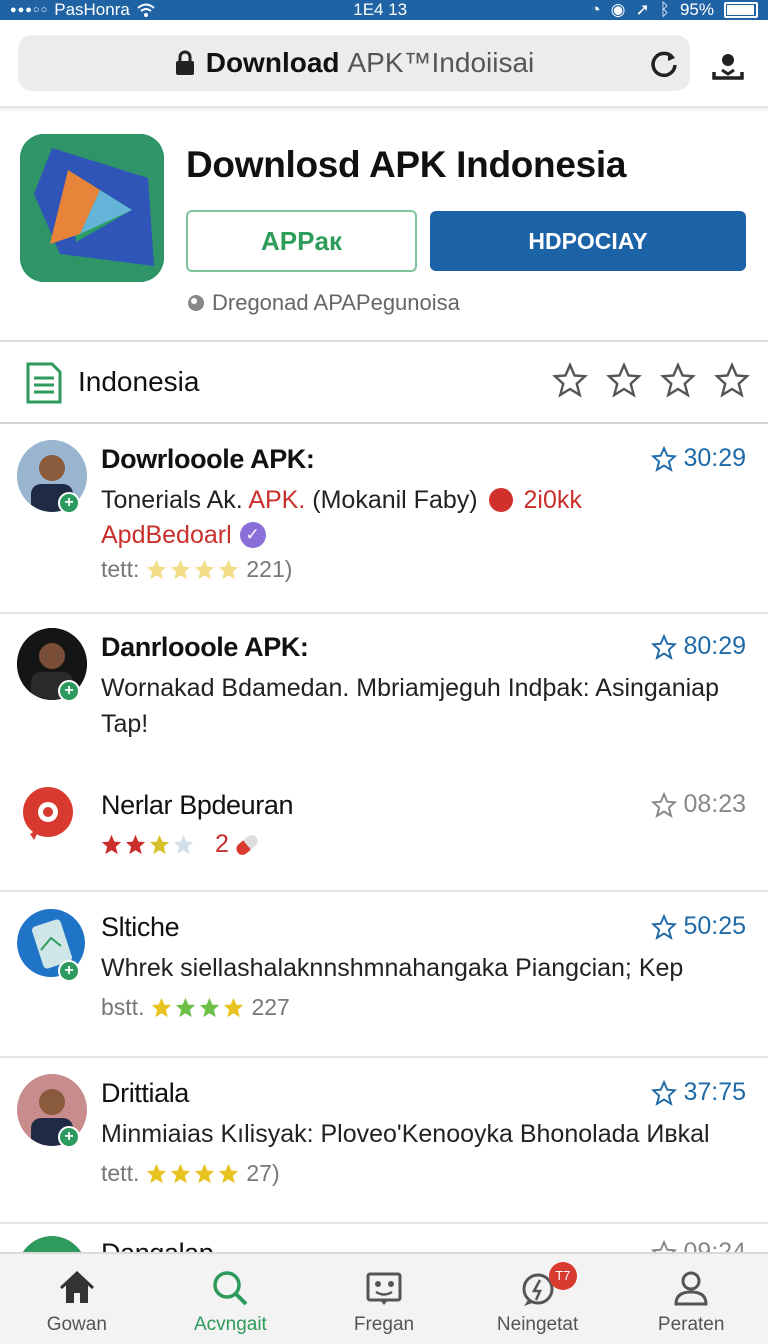  I want to click on item-author: ApdBedoarl, so click(166, 535).